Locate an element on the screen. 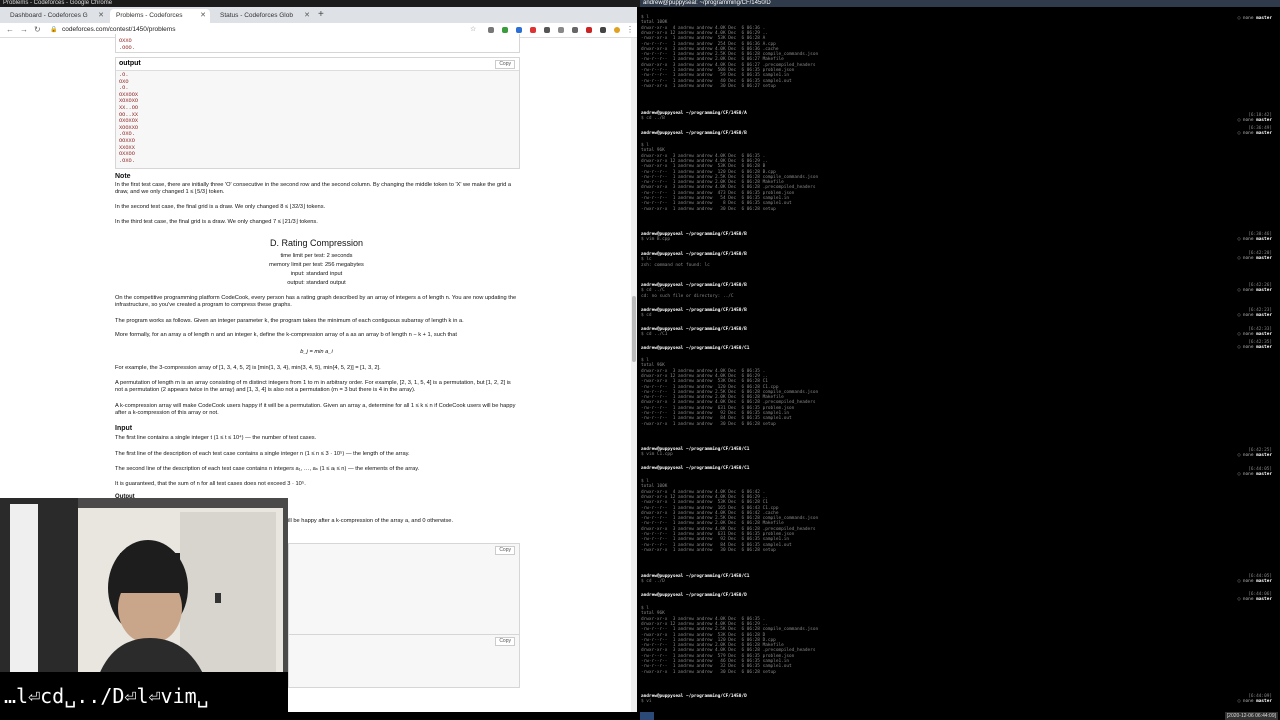 The width and height of the screenshot is (1280, 720). new-tab-button: + is located at coordinates (321, 15).